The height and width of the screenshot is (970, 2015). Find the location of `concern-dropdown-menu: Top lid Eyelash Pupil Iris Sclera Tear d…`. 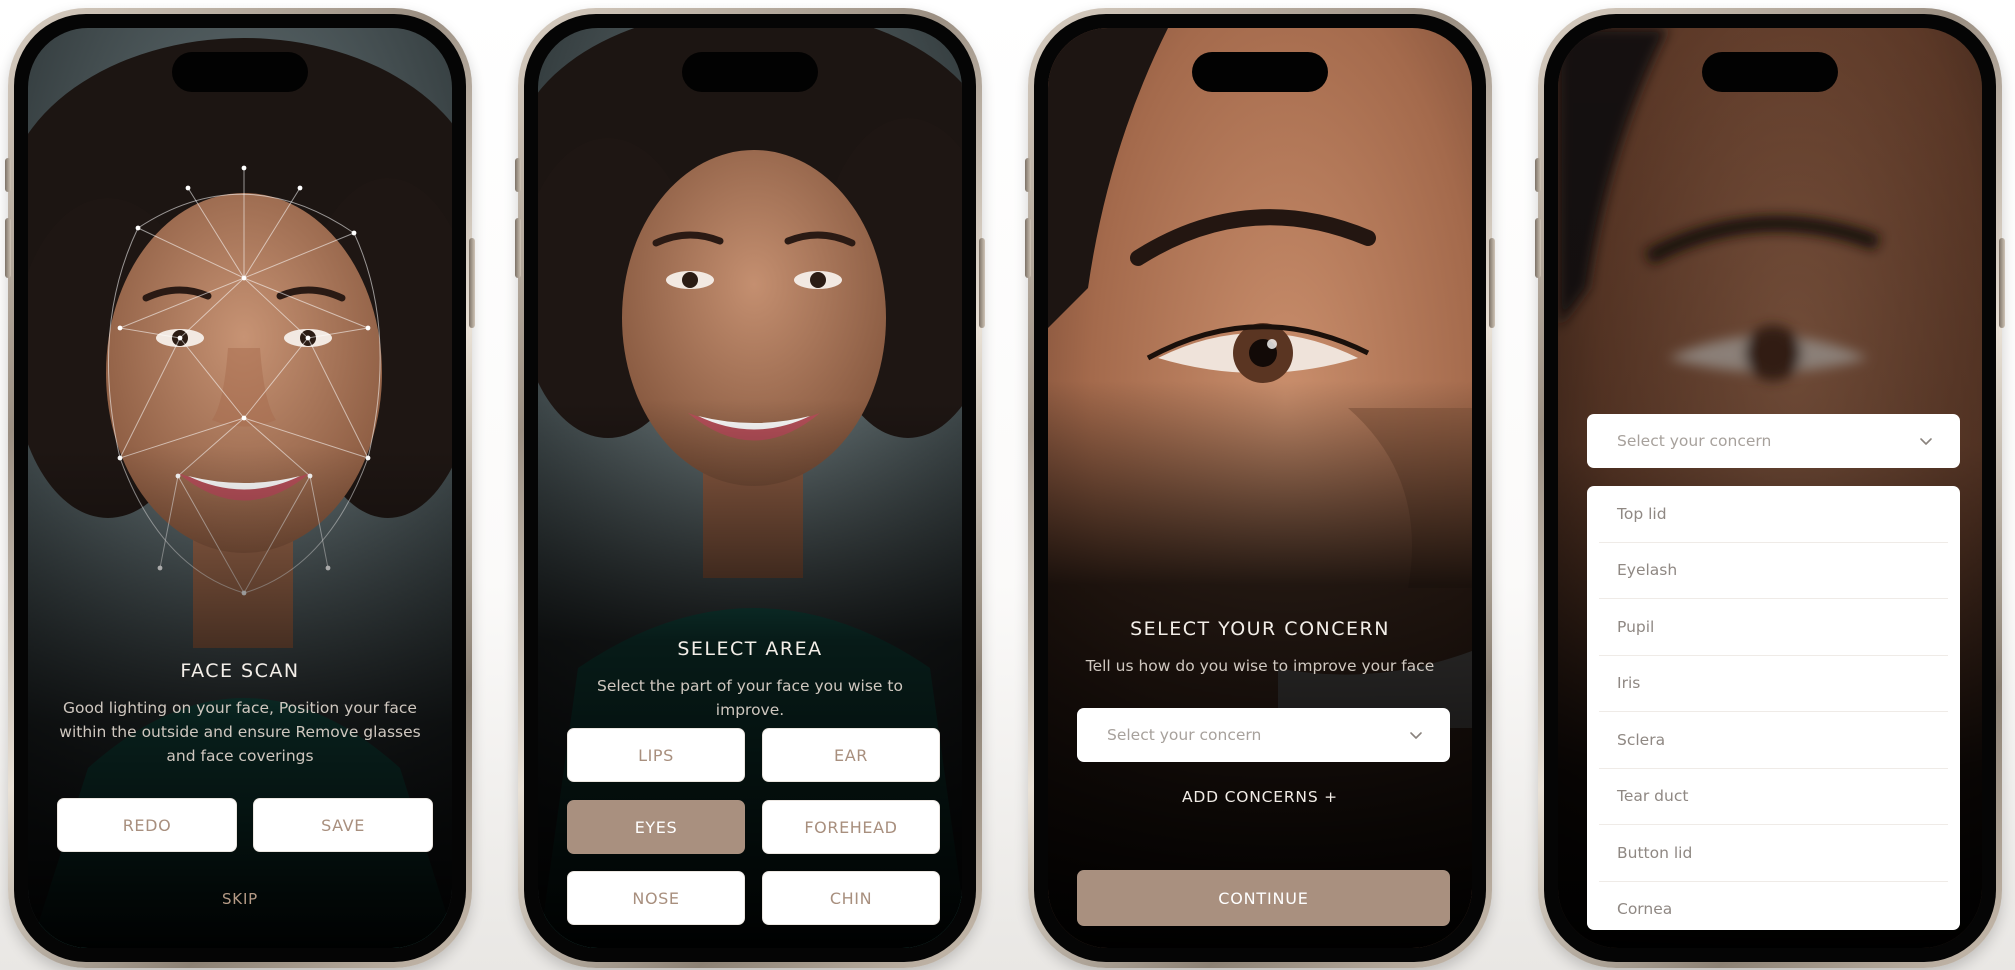

concern-dropdown-menu: Top lid Eyelash Pupil Iris Sclera Tear d… is located at coordinates (1773, 708).